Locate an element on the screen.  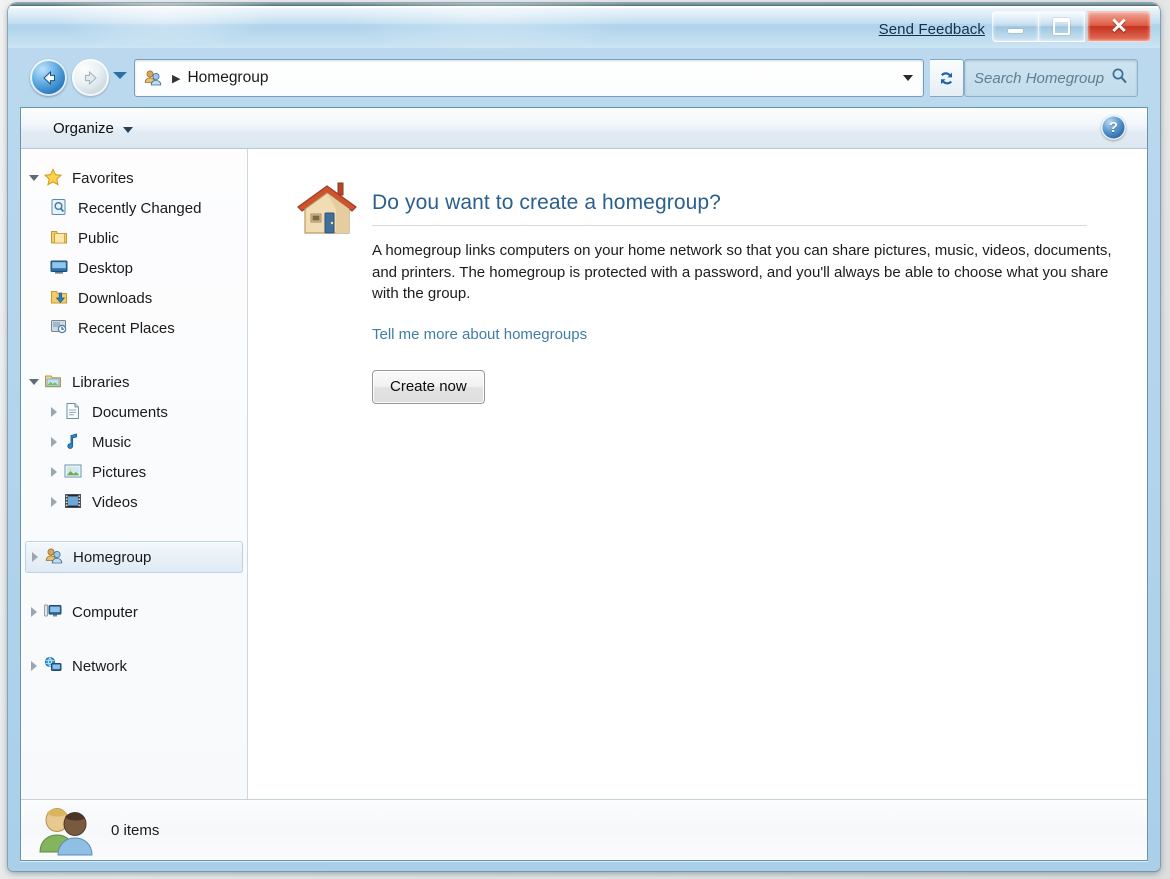
network-icon is located at coordinates (54, 666).